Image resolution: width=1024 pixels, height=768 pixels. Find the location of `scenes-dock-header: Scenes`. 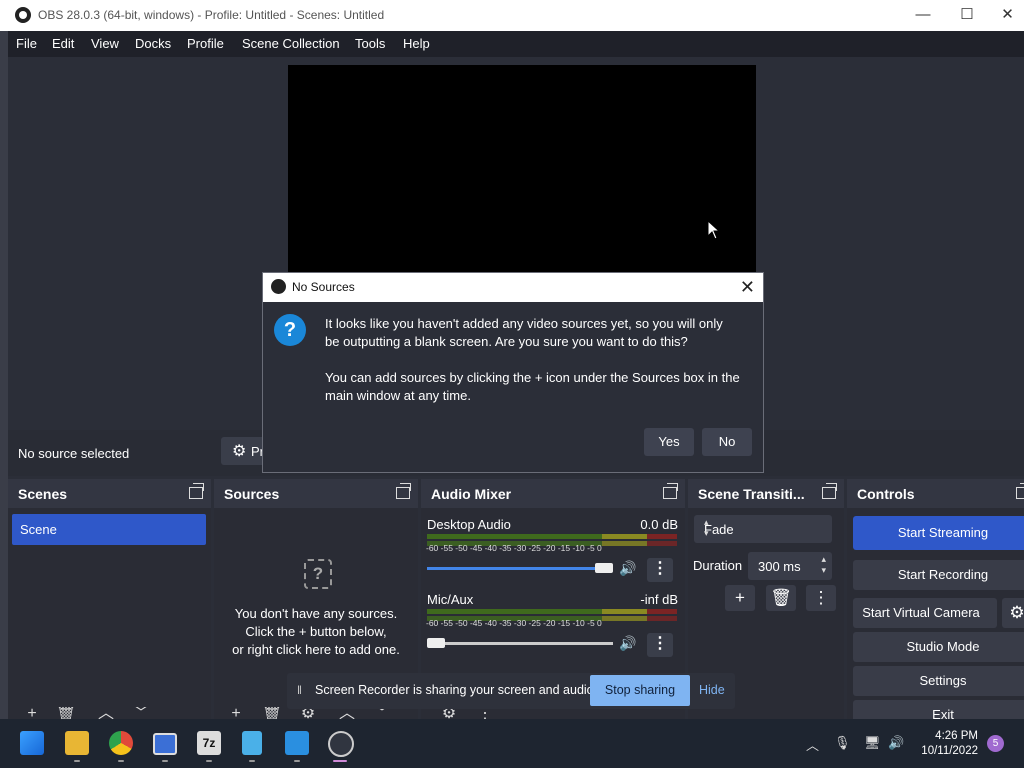

scenes-dock-header: Scenes is located at coordinates (109, 493).